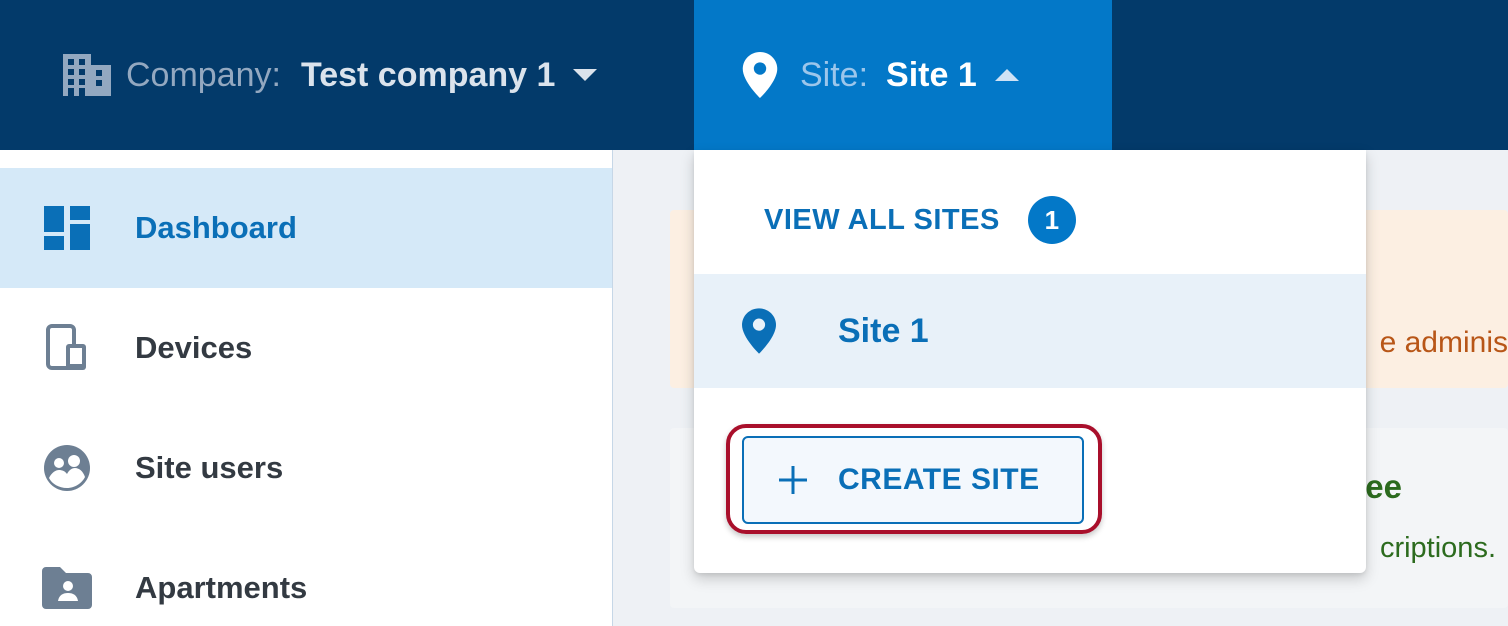  Describe the element at coordinates (306, 228) in the screenshot. I see `sidebar-item-dashboard: Dashboard` at that location.